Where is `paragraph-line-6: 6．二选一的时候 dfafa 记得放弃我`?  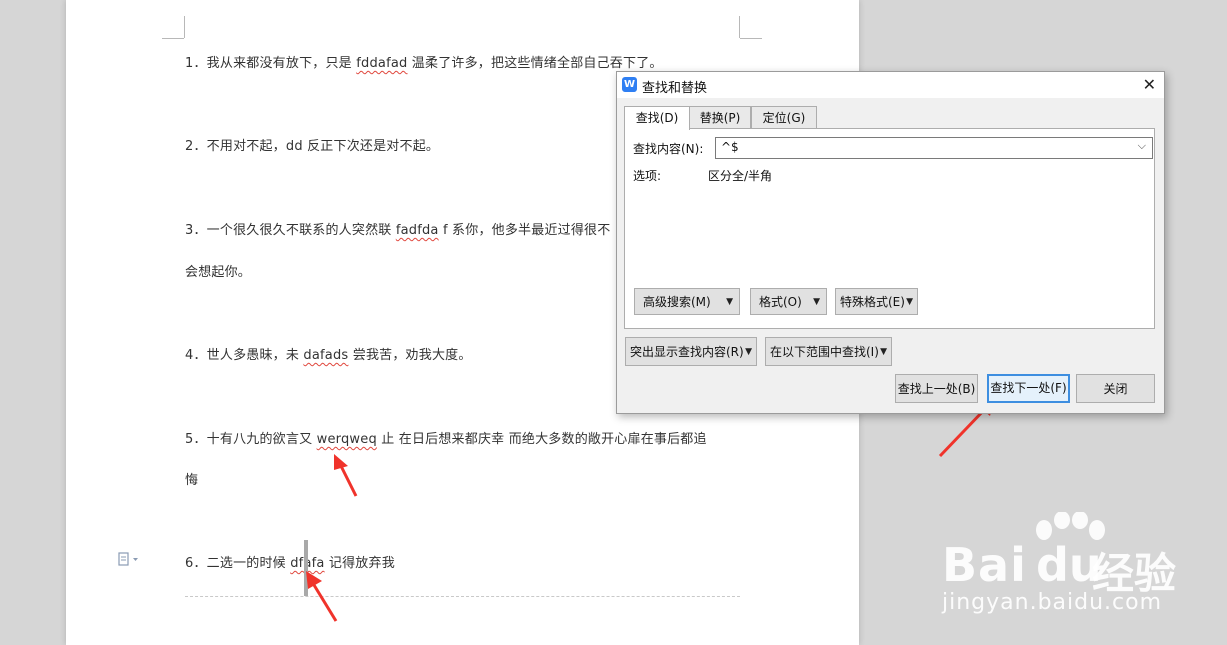 paragraph-line-6: 6．二选一的时候 dfafa 记得放弃我 is located at coordinates (290, 561).